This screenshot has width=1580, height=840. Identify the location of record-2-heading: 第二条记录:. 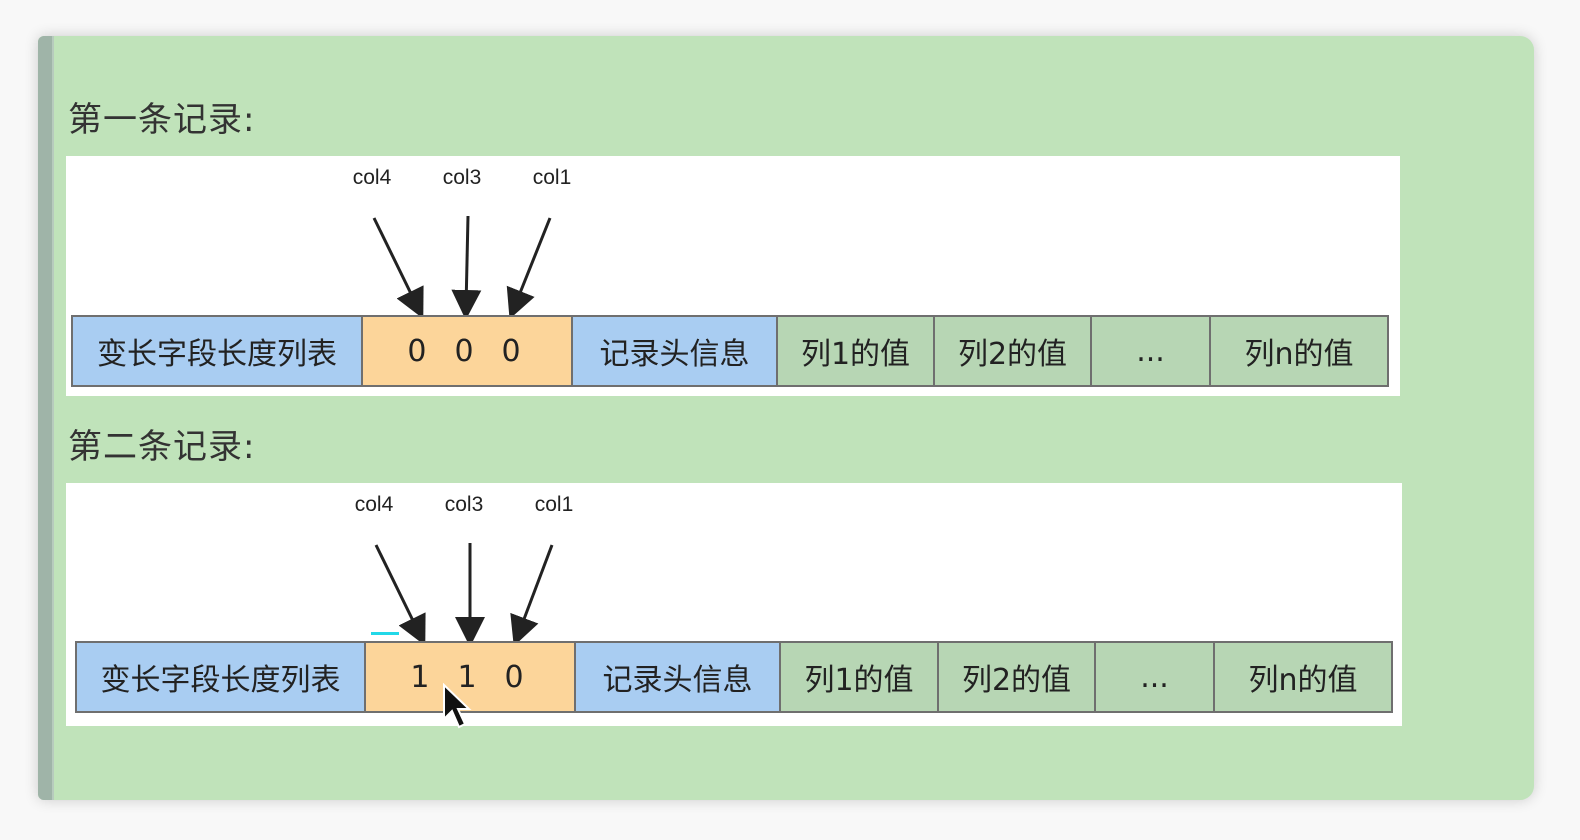
(162, 447).